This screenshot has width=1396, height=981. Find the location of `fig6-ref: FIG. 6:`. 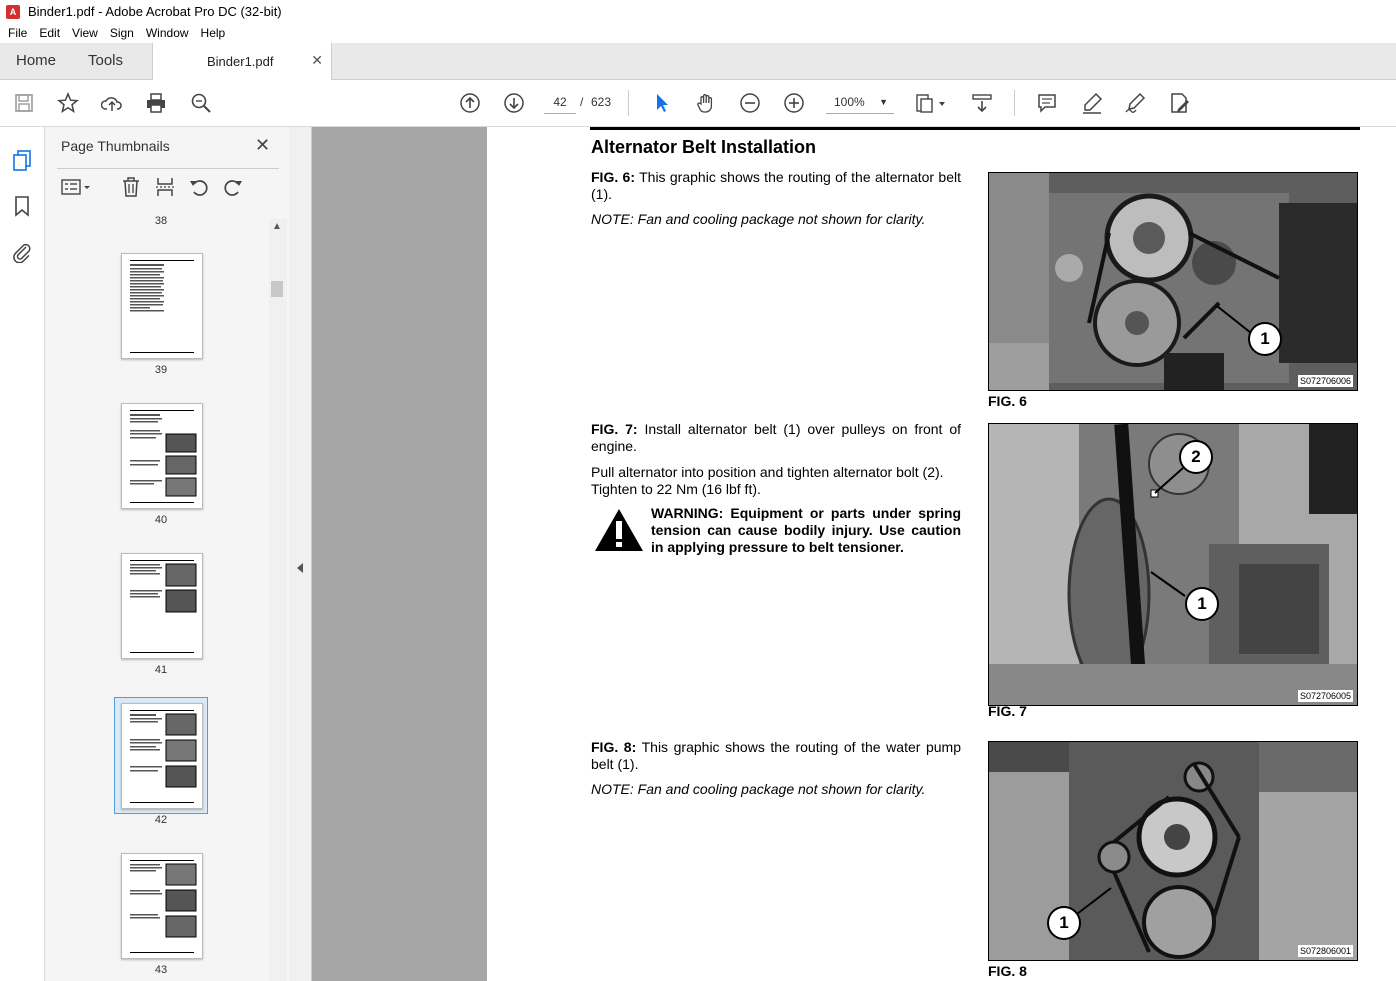

fig6-ref: FIG. 6: is located at coordinates (613, 177).